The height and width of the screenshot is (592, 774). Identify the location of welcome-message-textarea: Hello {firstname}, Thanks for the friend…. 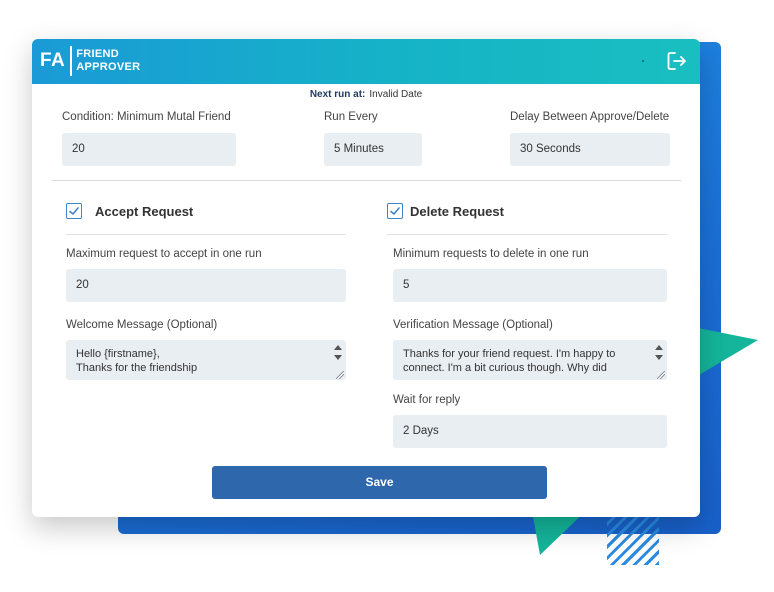
(206, 360).